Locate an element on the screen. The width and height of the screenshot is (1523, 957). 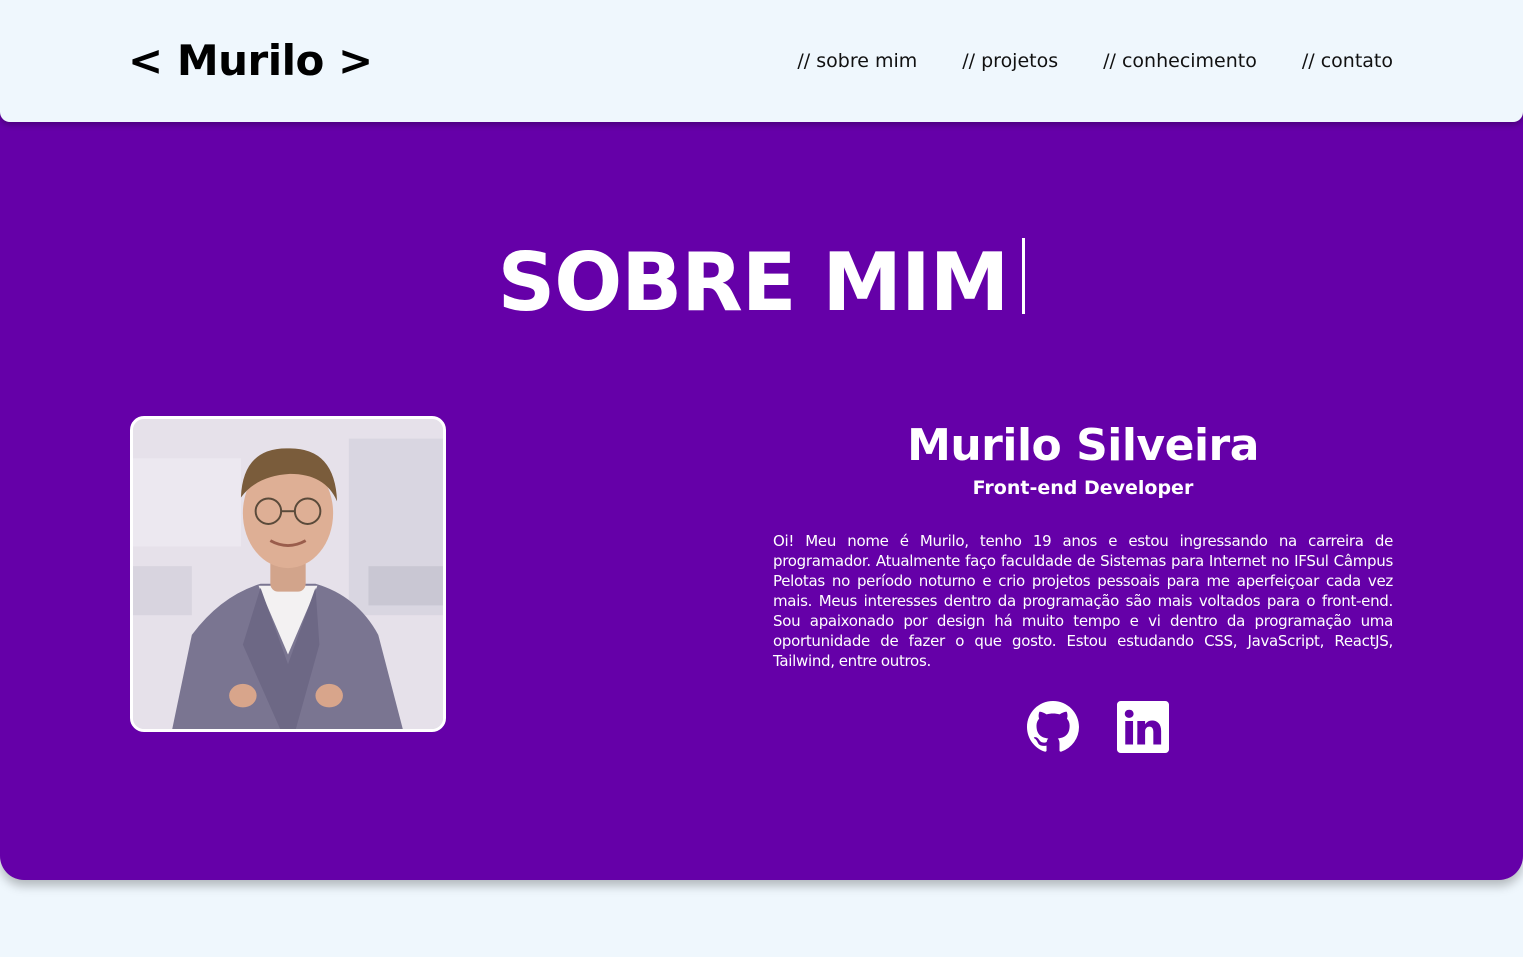
nav-link-conhecimento: // conhecimento is located at coordinates (1180, 61).